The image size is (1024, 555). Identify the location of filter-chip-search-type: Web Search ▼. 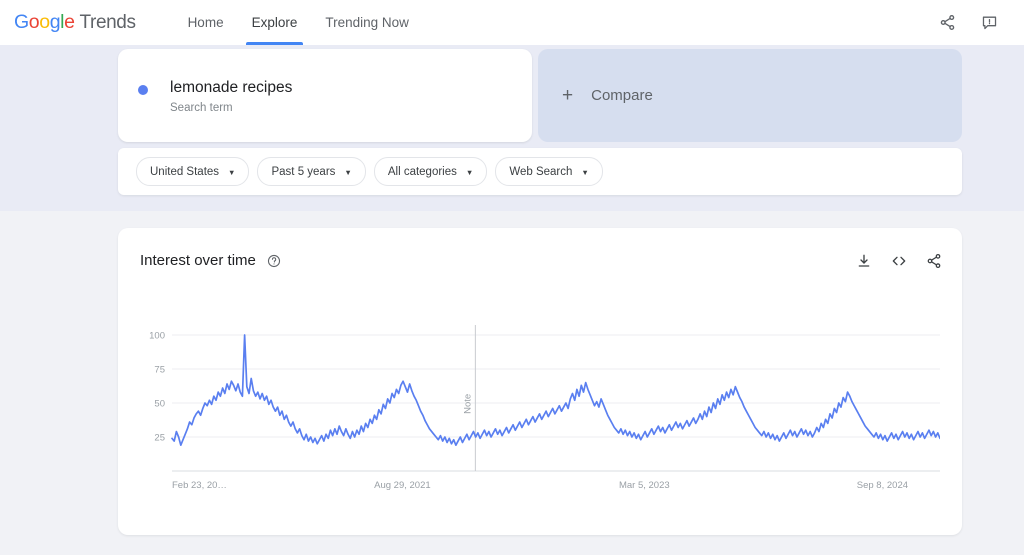
(549, 171).